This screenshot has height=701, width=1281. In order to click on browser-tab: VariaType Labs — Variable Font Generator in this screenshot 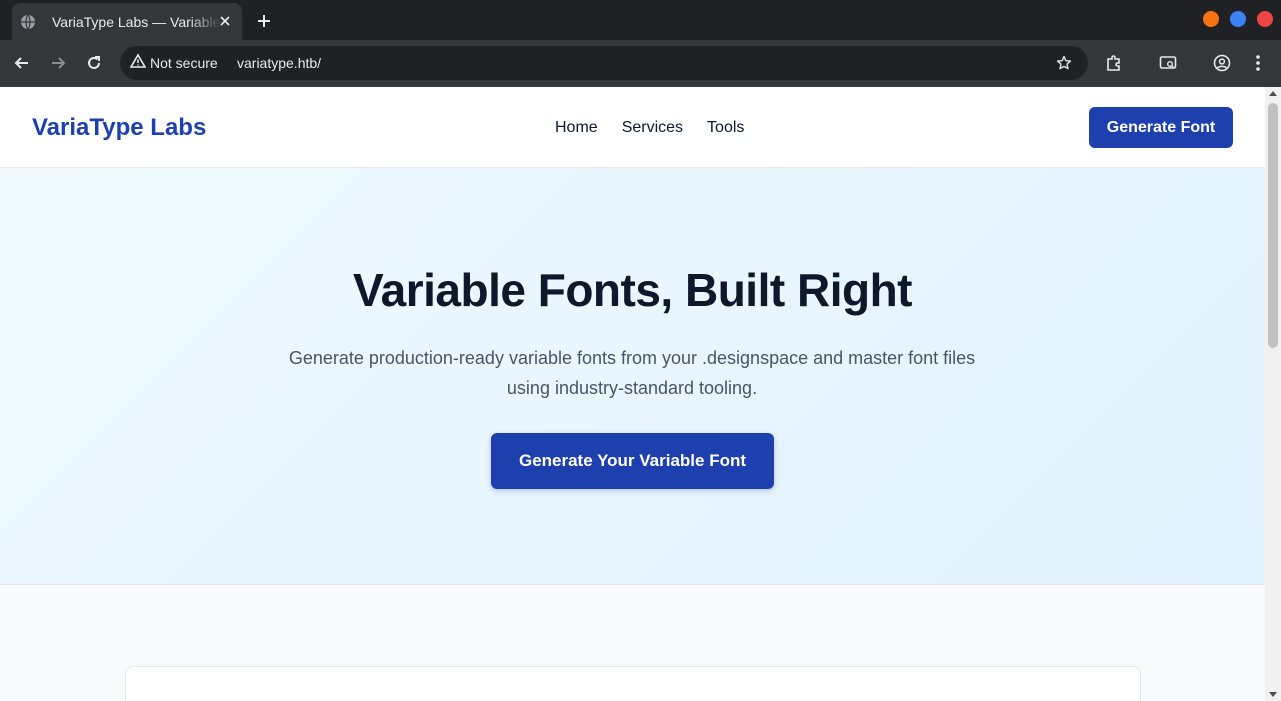, I will do `click(127, 21)`.